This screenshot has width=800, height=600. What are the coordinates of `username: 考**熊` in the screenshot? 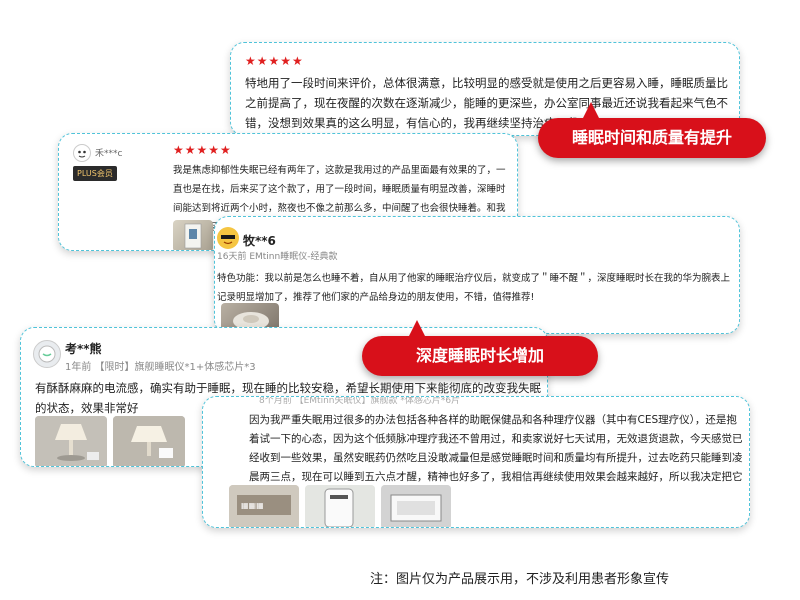 It's located at (83, 349).